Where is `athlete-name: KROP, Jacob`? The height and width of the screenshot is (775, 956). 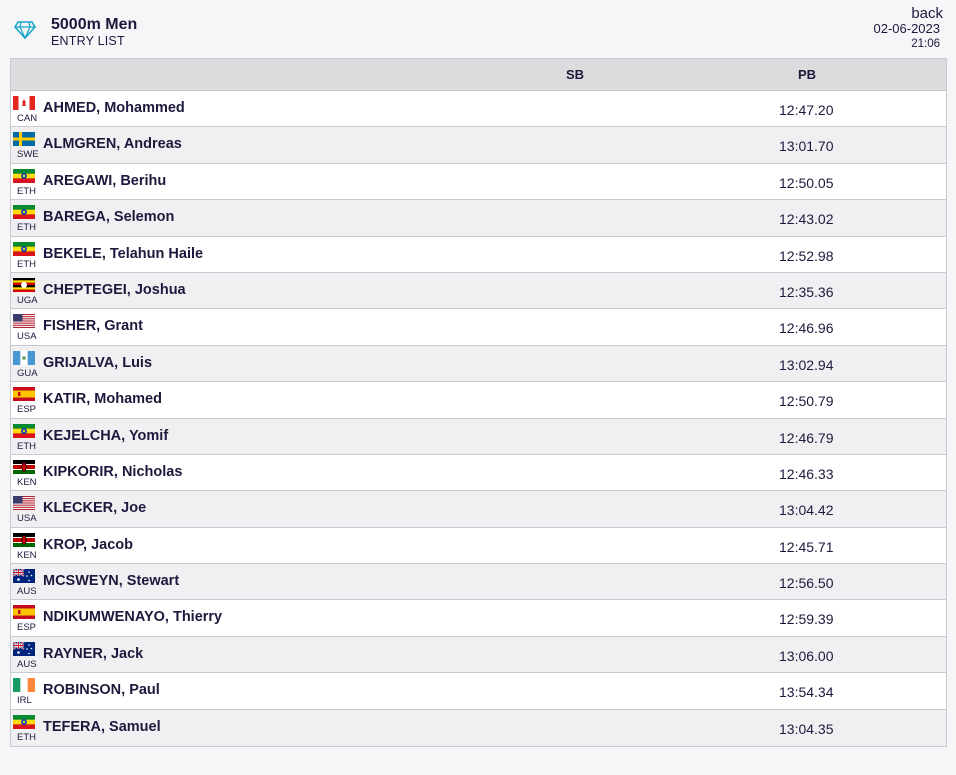
athlete-name: KROP, Jacob is located at coordinates (88, 545).